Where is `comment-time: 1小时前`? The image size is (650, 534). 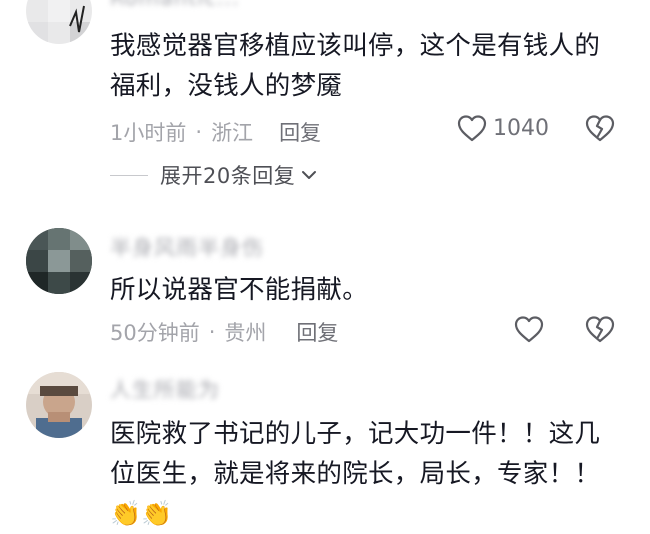
comment-time: 1小时前 is located at coordinates (148, 133).